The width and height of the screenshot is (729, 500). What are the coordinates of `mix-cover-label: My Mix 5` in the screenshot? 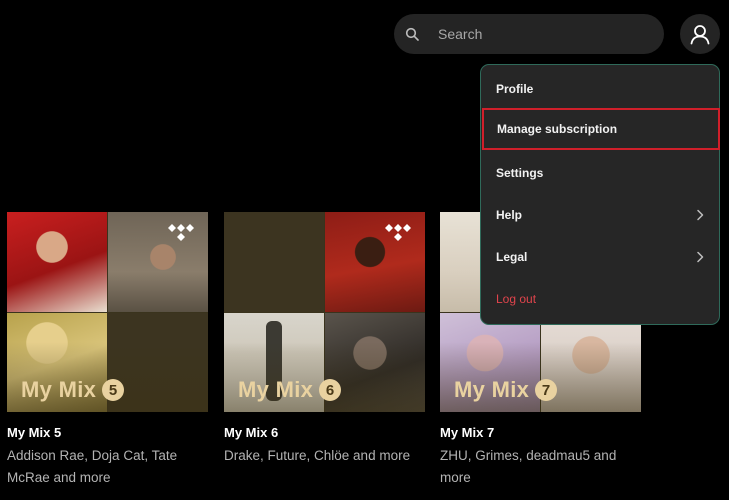 It's located at (73, 390).